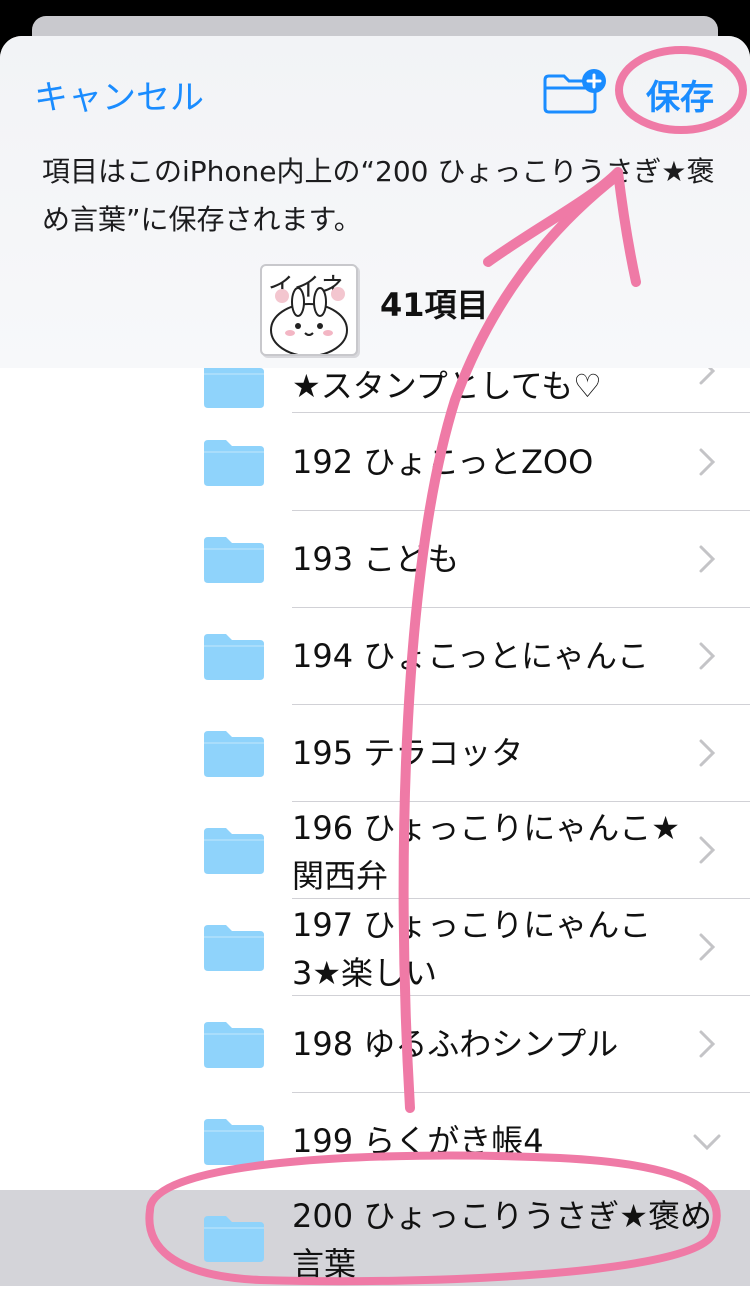 The width and height of the screenshot is (750, 1291). What do you see at coordinates (521, 412) in the screenshot?
I see `row-separator` at bounding box center [521, 412].